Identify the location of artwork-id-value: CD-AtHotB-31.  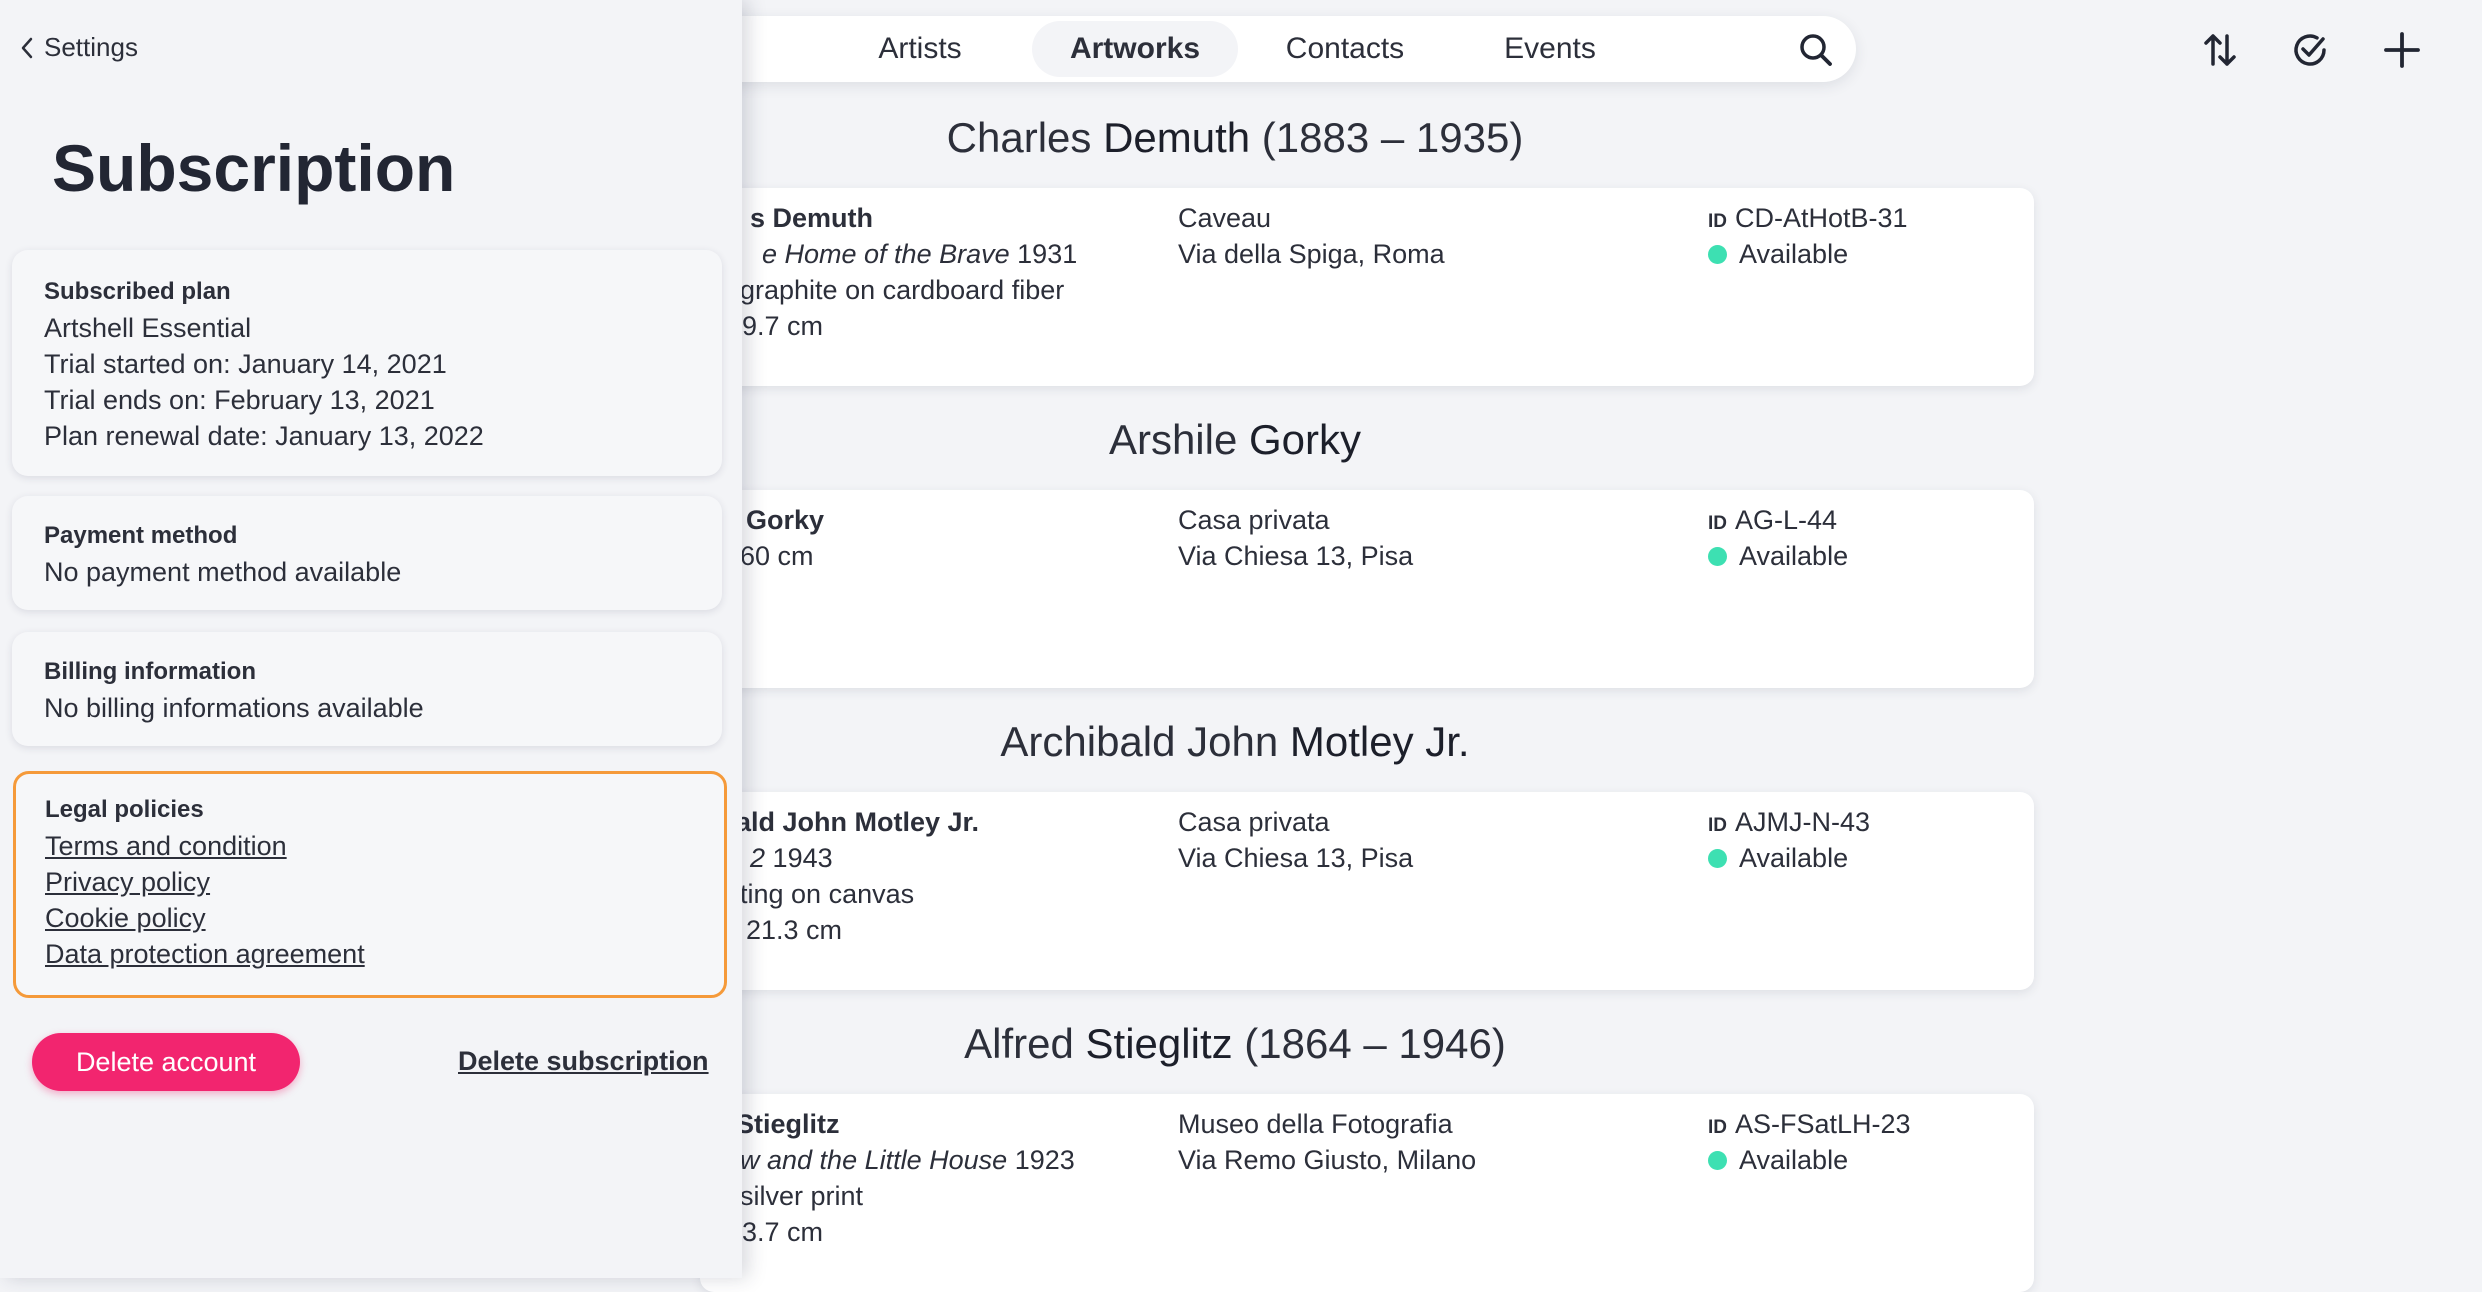
(1821, 218).